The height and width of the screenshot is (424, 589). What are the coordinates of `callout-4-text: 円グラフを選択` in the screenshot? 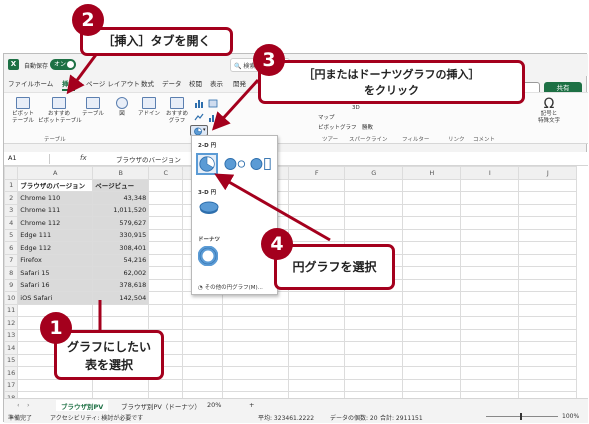 It's located at (334, 267).